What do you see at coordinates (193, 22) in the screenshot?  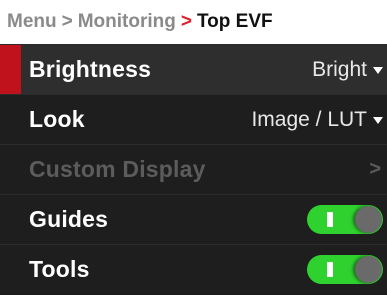 I see `breadcrumb: Menu > Monitoring > Top EVF` at bounding box center [193, 22].